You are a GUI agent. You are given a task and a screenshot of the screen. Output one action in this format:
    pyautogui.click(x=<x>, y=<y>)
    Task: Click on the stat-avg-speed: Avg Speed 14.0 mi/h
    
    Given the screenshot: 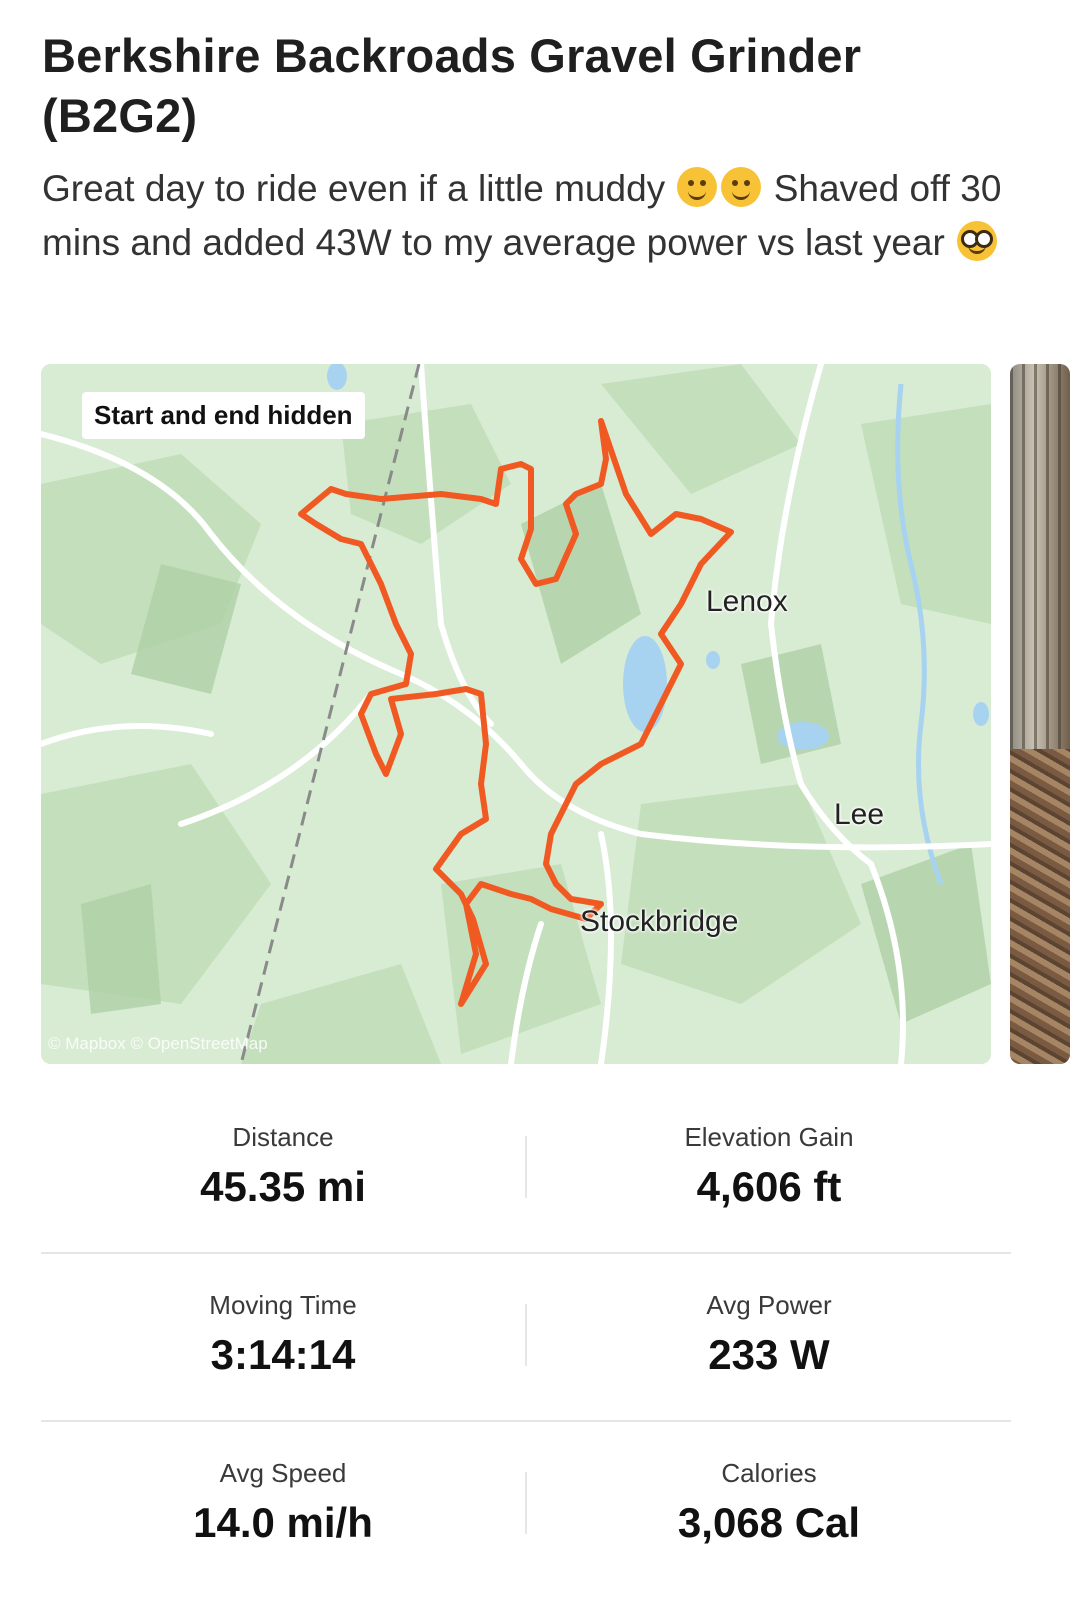 What is the action you would take?
    pyautogui.click(x=283, y=1484)
    